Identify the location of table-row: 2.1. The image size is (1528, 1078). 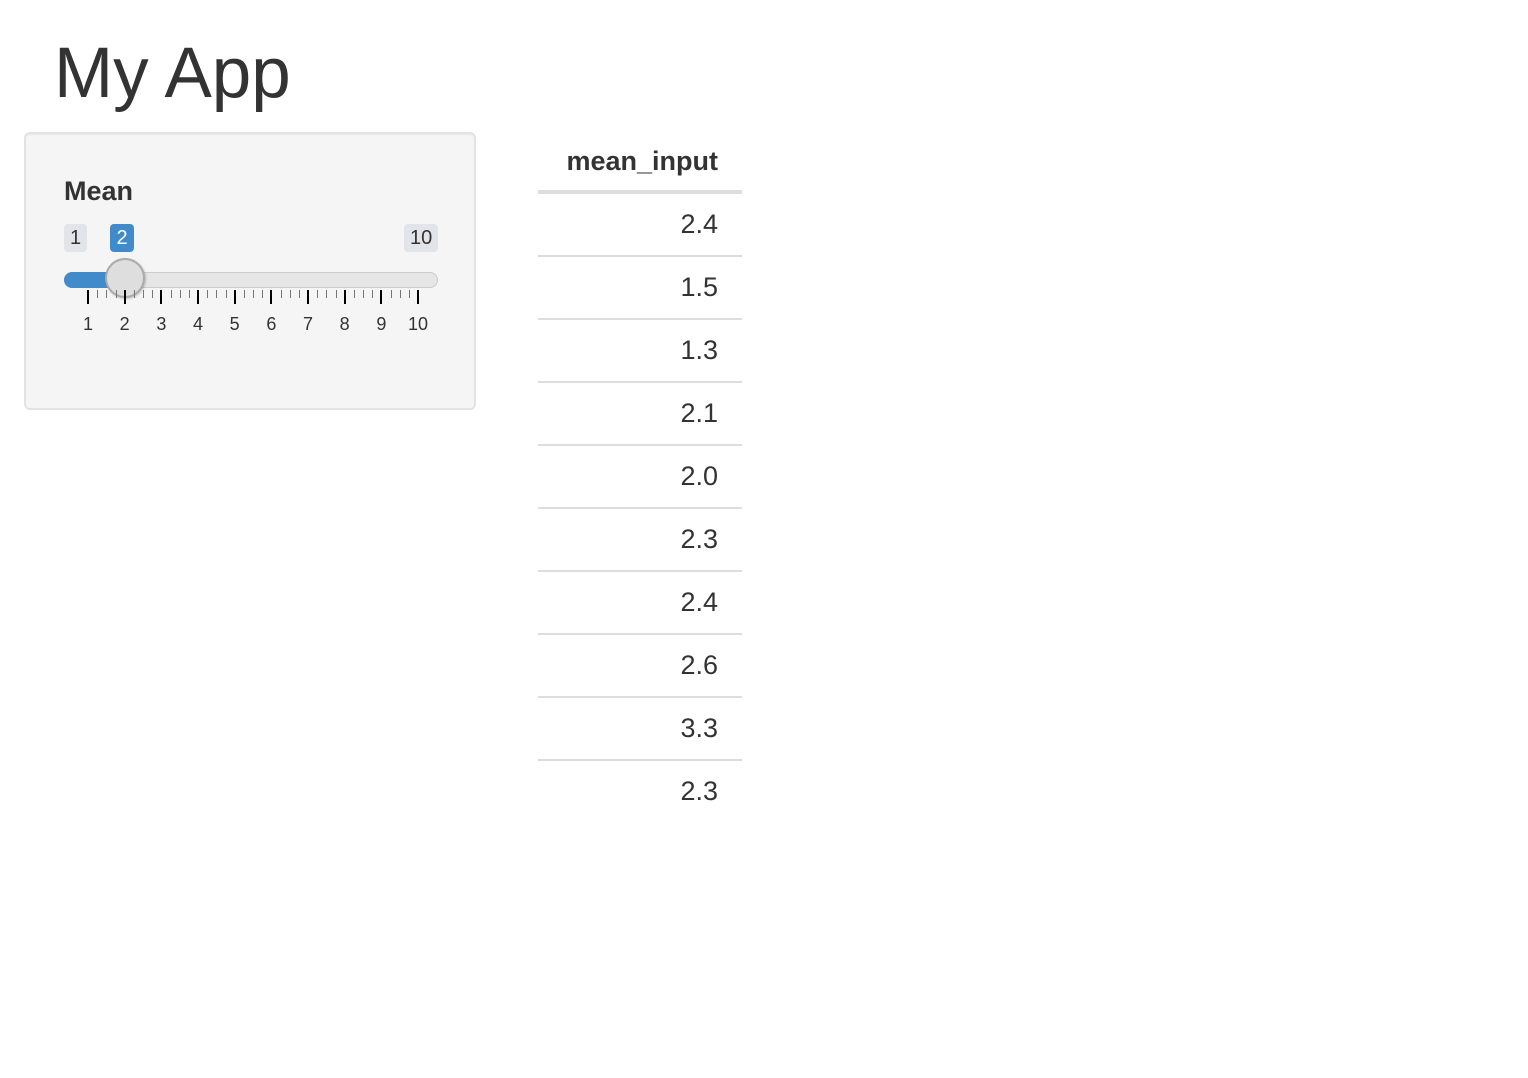
(640, 413).